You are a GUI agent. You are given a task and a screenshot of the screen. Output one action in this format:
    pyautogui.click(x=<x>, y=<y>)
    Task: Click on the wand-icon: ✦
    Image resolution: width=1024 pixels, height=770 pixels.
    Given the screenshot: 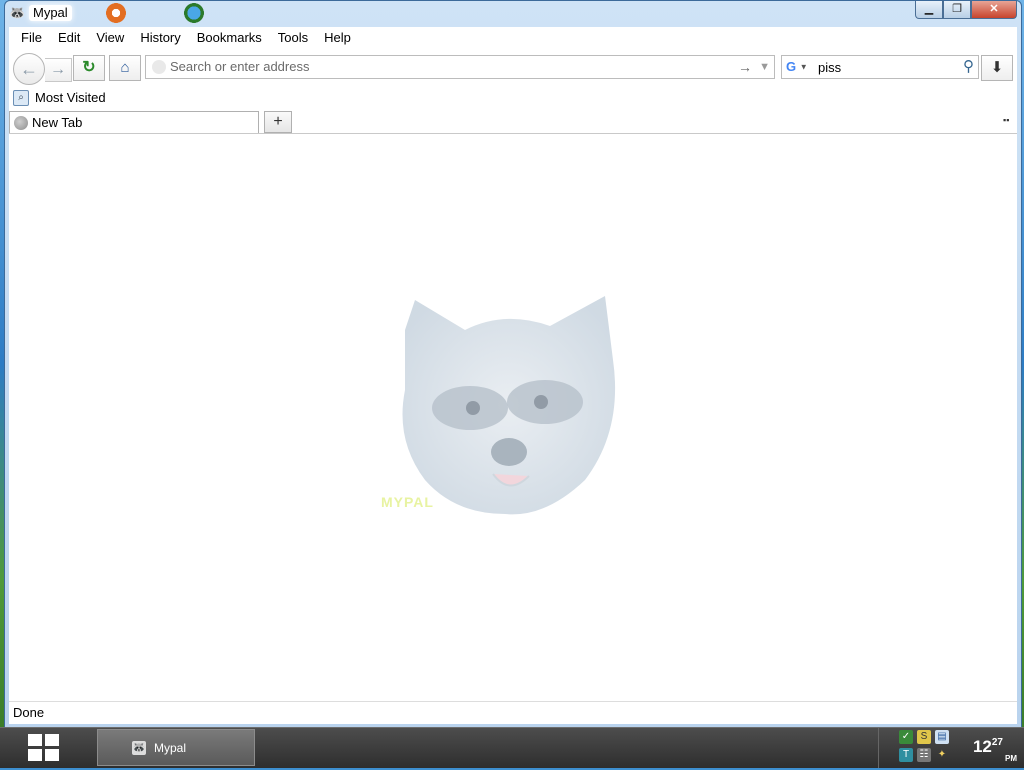 What is the action you would take?
    pyautogui.click(x=942, y=755)
    